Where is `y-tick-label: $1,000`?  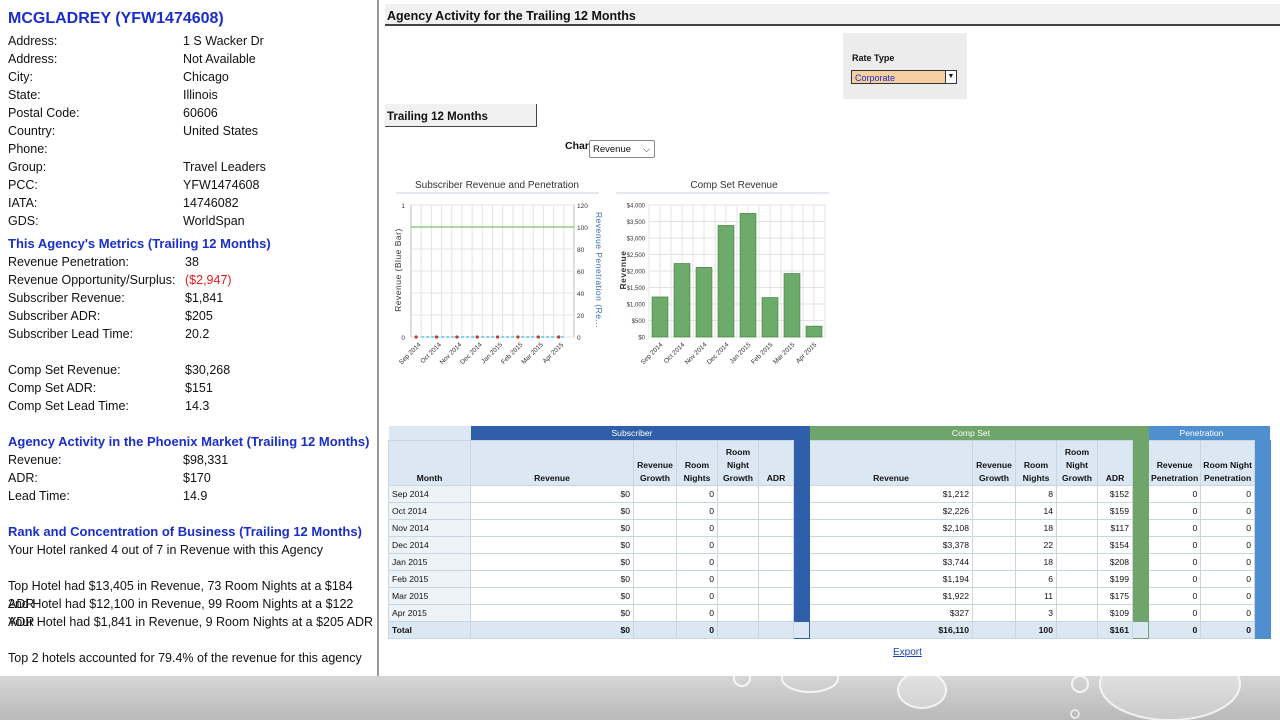 y-tick-label: $1,000 is located at coordinates (636, 306).